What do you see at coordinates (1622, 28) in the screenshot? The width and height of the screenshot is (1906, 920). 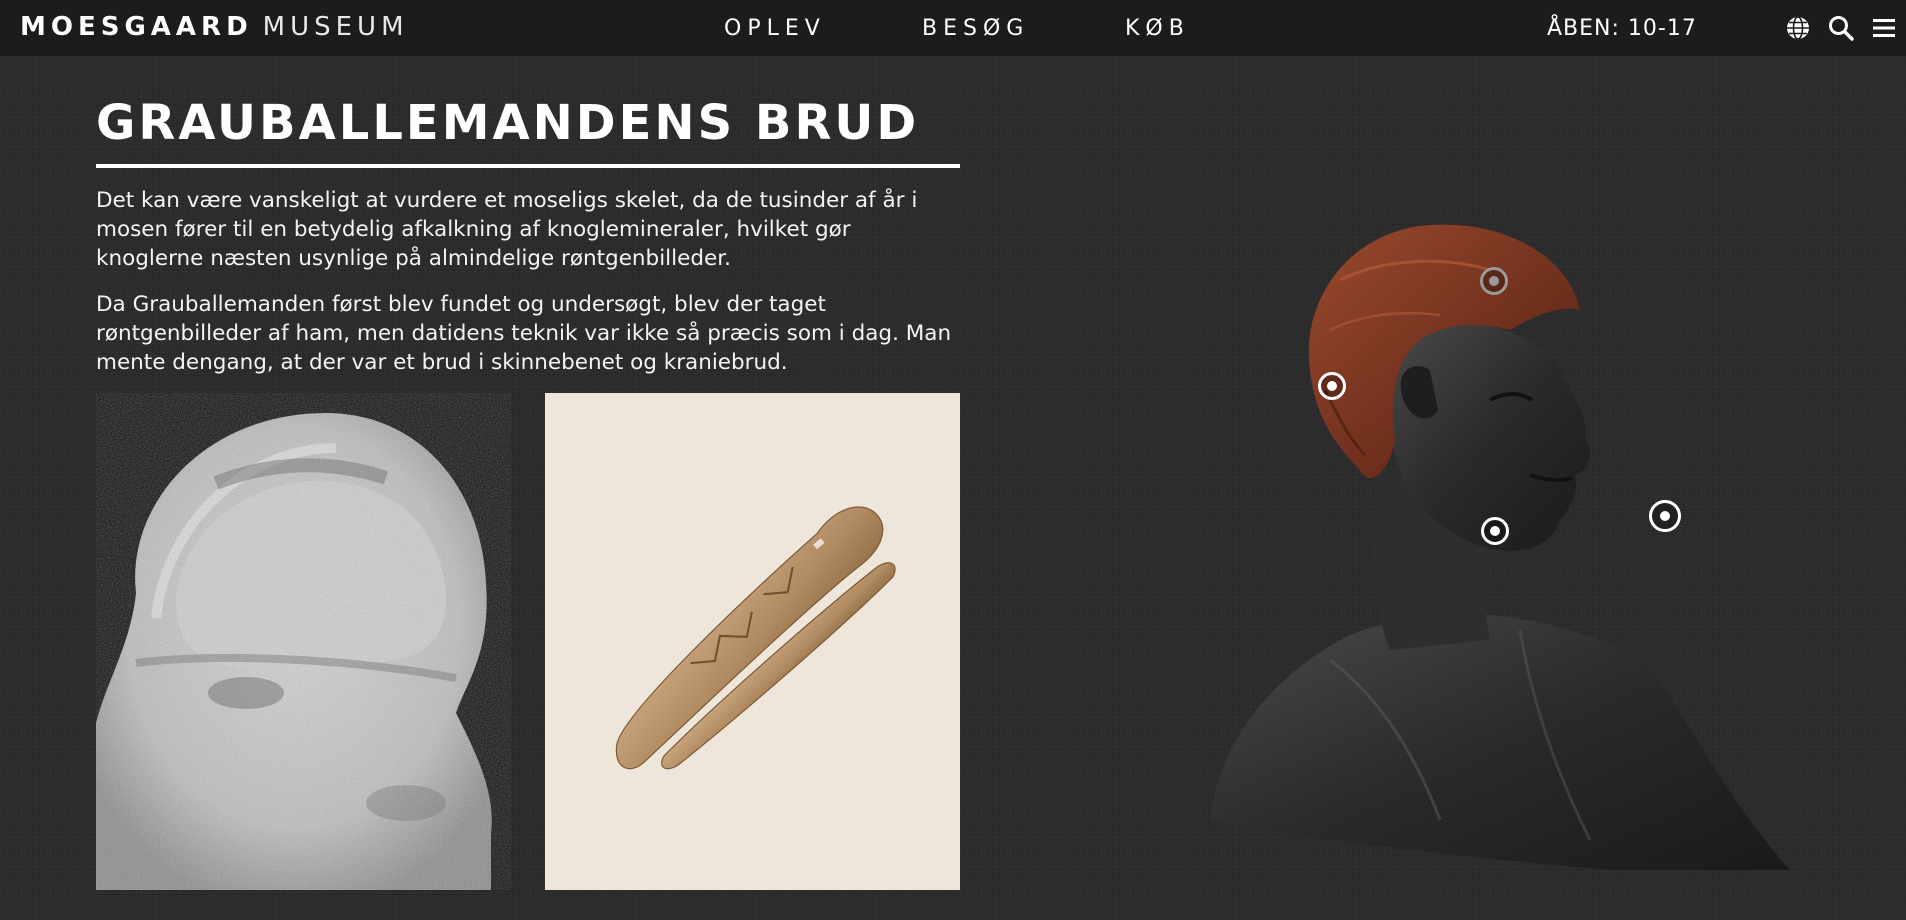 I see `opening-hours: ÅBEN: 10-17` at bounding box center [1622, 28].